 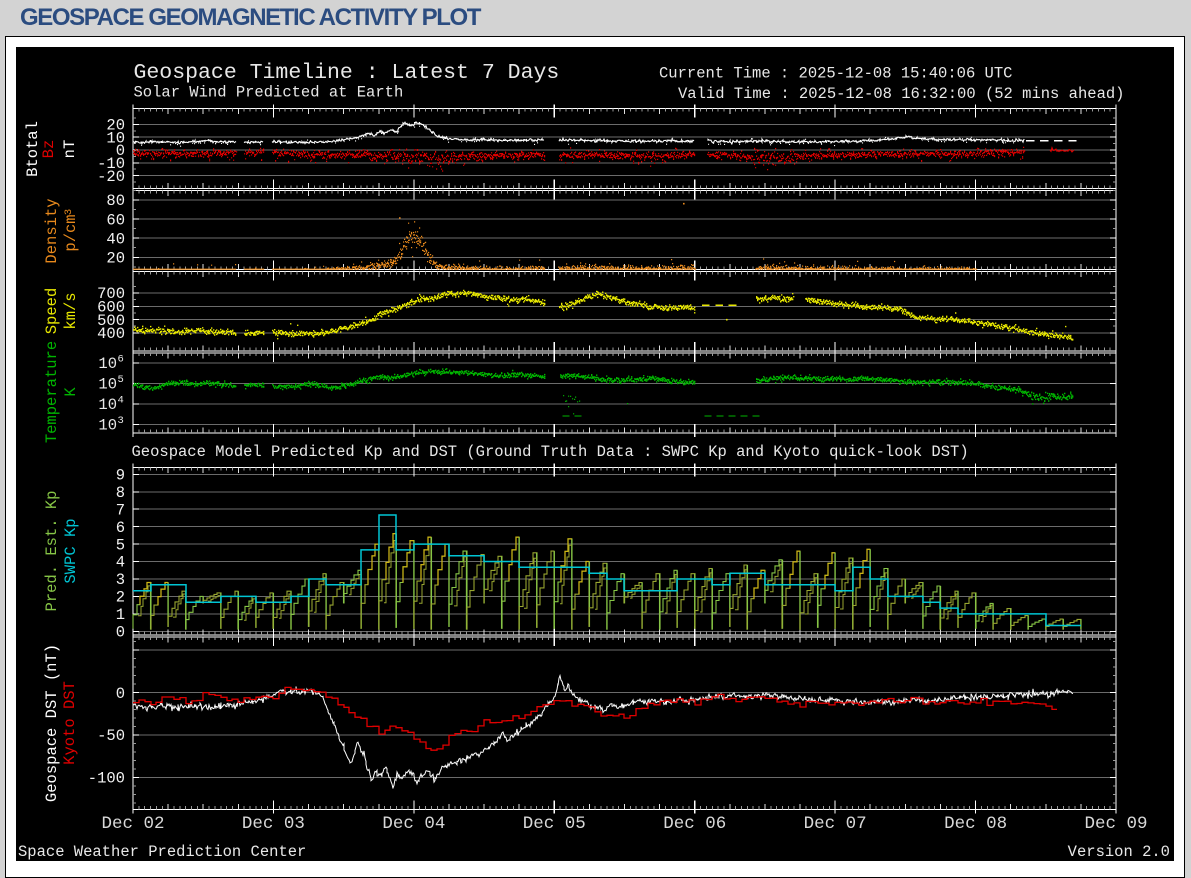 I want to click on svg-text: 80, so click(x=115, y=201).